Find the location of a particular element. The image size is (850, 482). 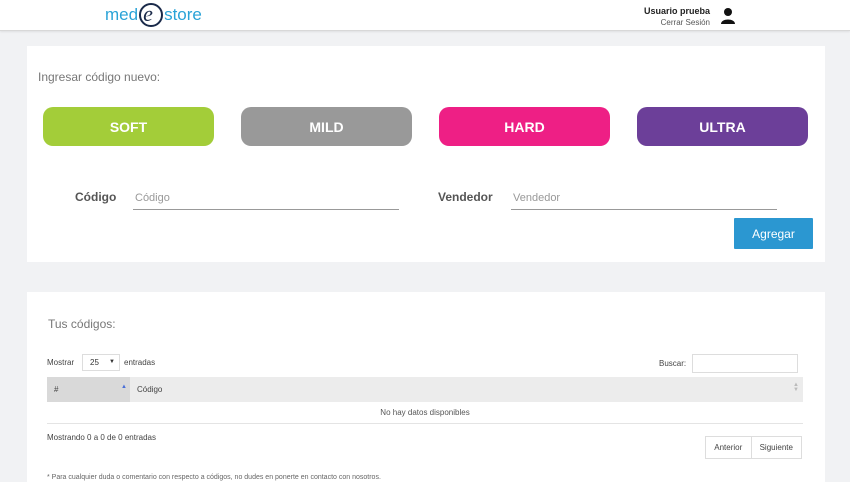

column-header-number: # ▲ is located at coordinates (88, 389).